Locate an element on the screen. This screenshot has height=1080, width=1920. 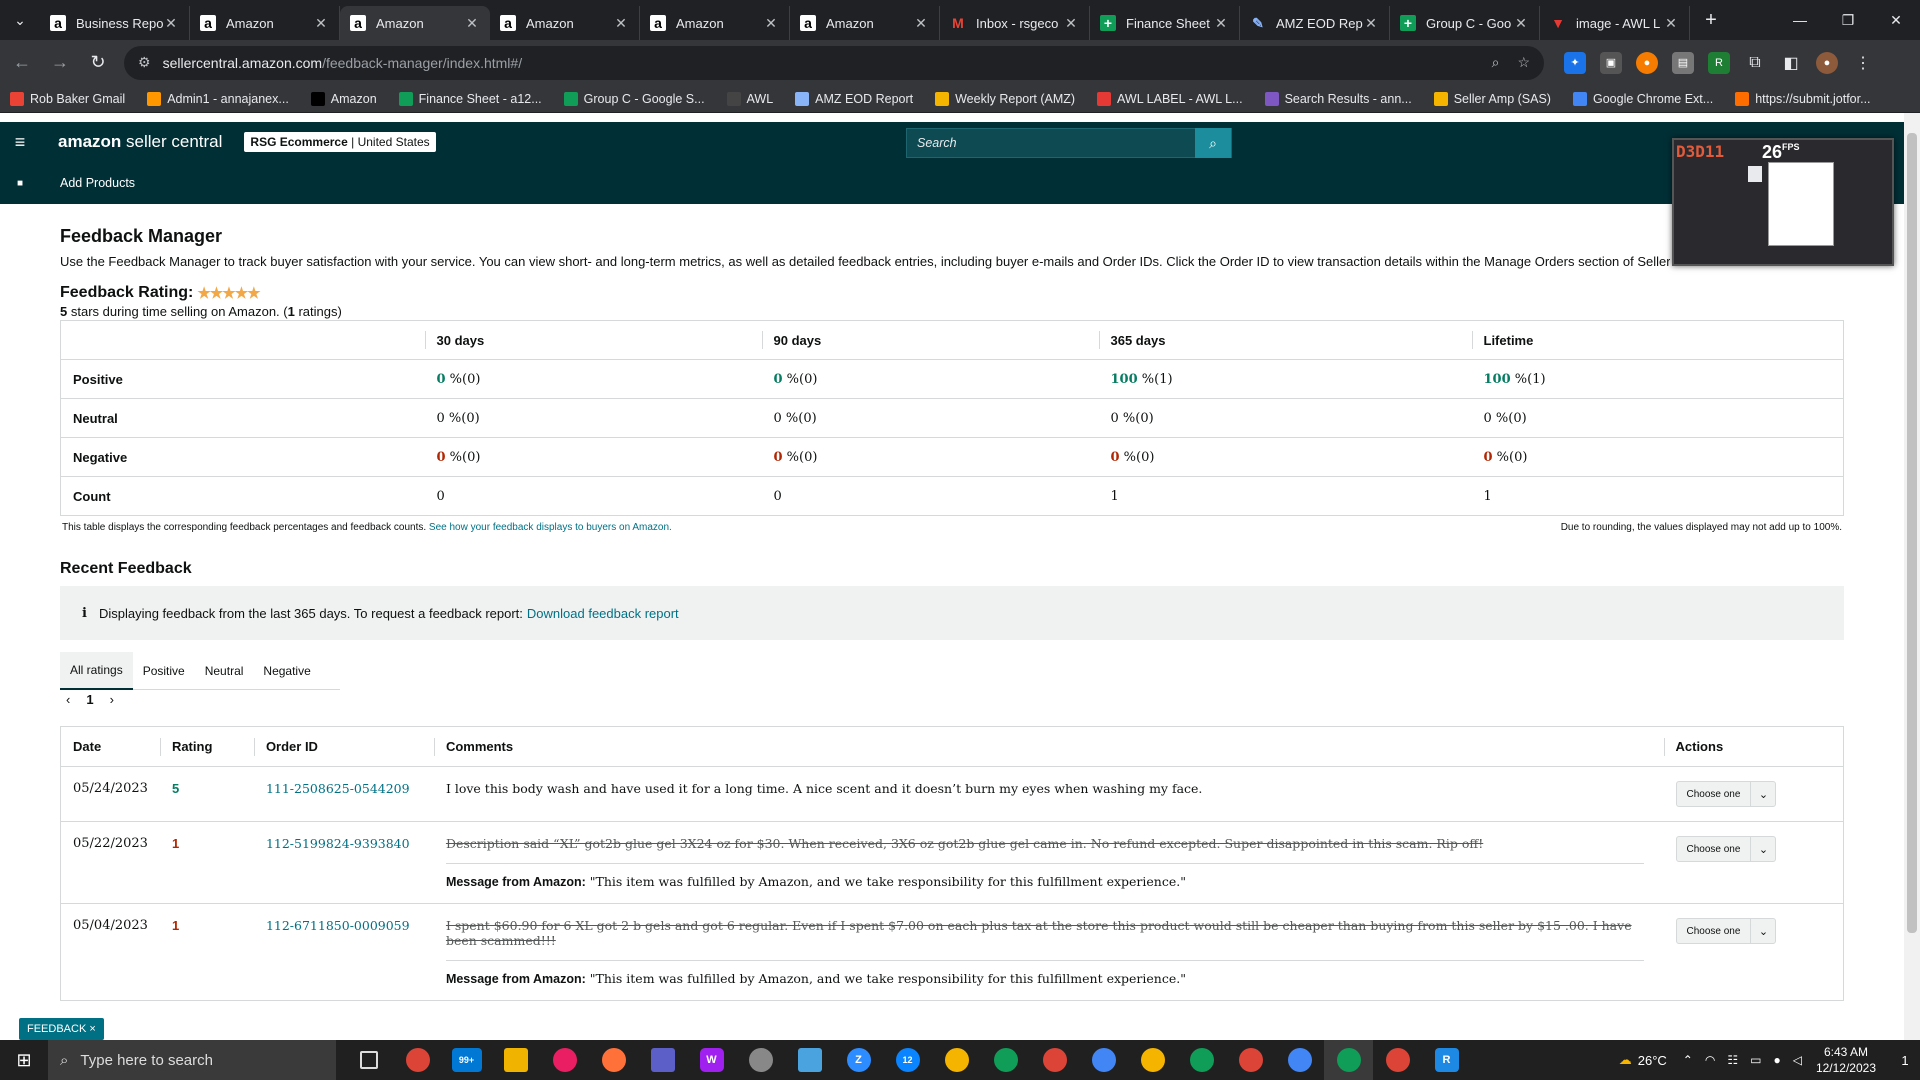
chevron-up-icon: ⌃ is located at coordinates (1688, 1060).